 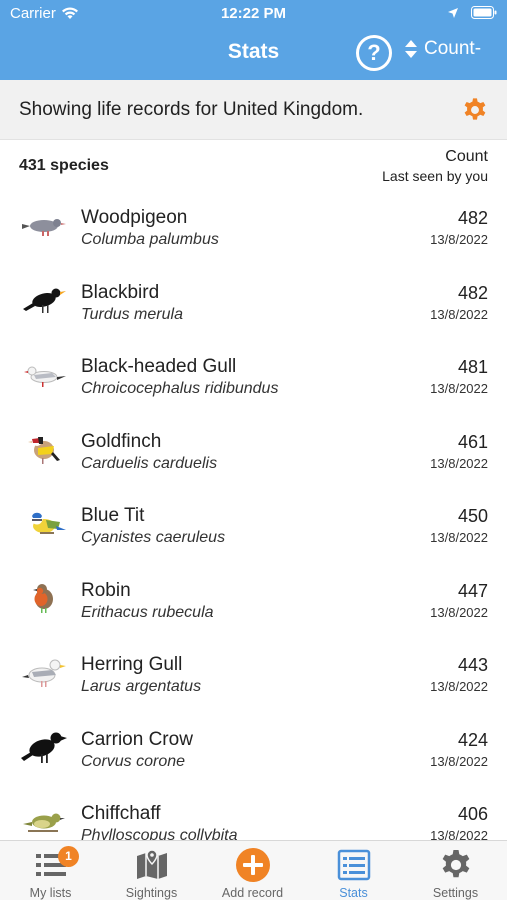 What do you see at coordinates (472, 590) in the screenshot?
I see `sighting-count: 447` at bounding box center [472, 590].